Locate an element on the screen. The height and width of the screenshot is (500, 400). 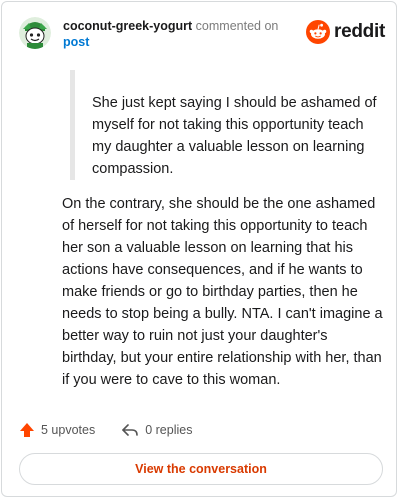
snoo-avatar-icon is located at coordinates (35, 33).